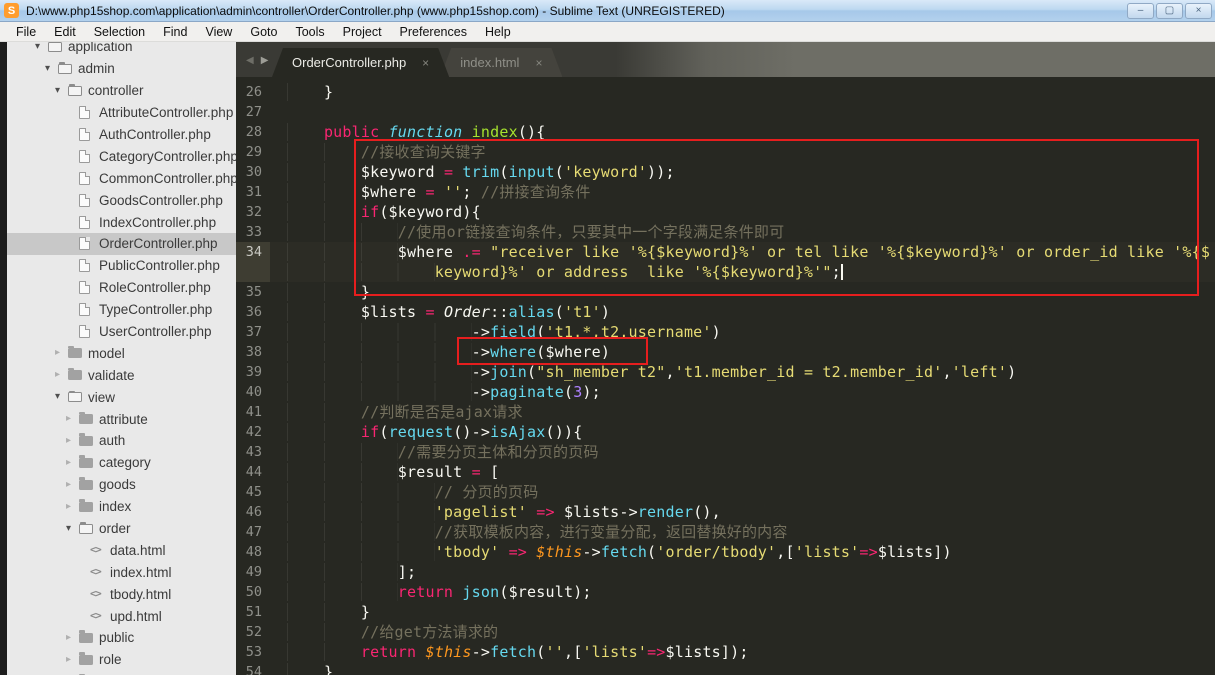  What do you see at coordinates (725, 112) in the screenshot?
I see `code-line-27: 27` at bounding box center [725, 112].